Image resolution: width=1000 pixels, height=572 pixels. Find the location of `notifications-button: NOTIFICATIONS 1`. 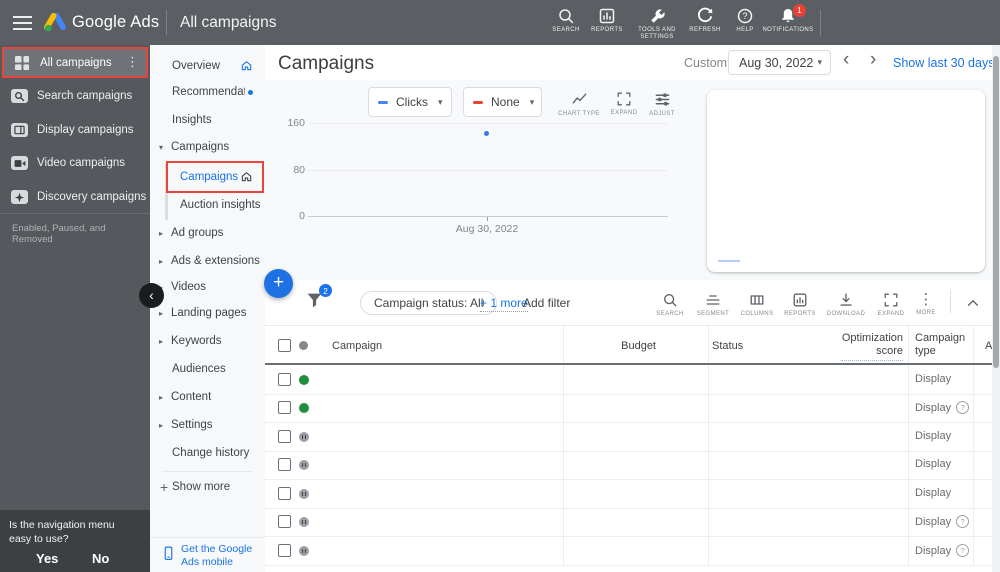

notifications-button: NOTIFICATIONS 1 is located at coordinates (788, 19).